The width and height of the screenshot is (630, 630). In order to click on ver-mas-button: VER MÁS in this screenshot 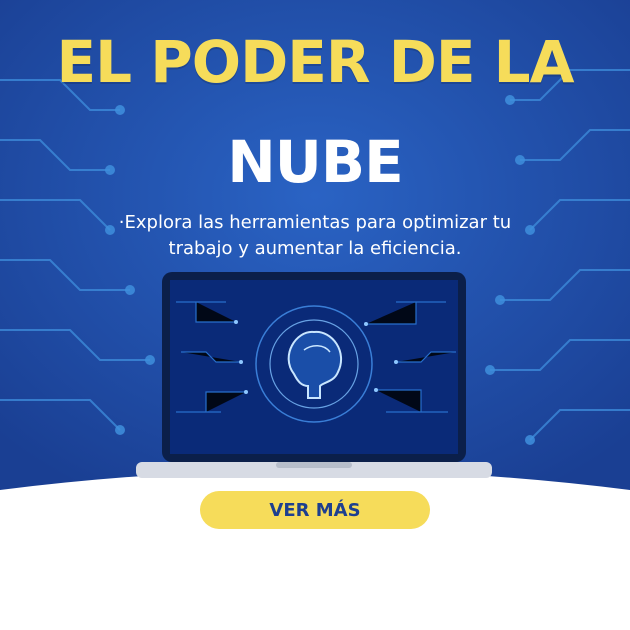, I will do `click(315, 510)`.